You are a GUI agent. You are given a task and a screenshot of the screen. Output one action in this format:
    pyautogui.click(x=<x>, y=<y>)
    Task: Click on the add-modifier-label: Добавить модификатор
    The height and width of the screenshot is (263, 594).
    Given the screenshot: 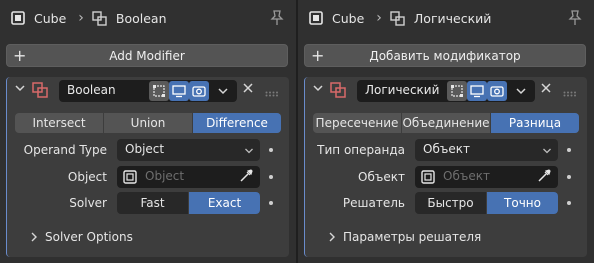 What is the action you would take?
    pyautogui.click(x=445, y=55)
    